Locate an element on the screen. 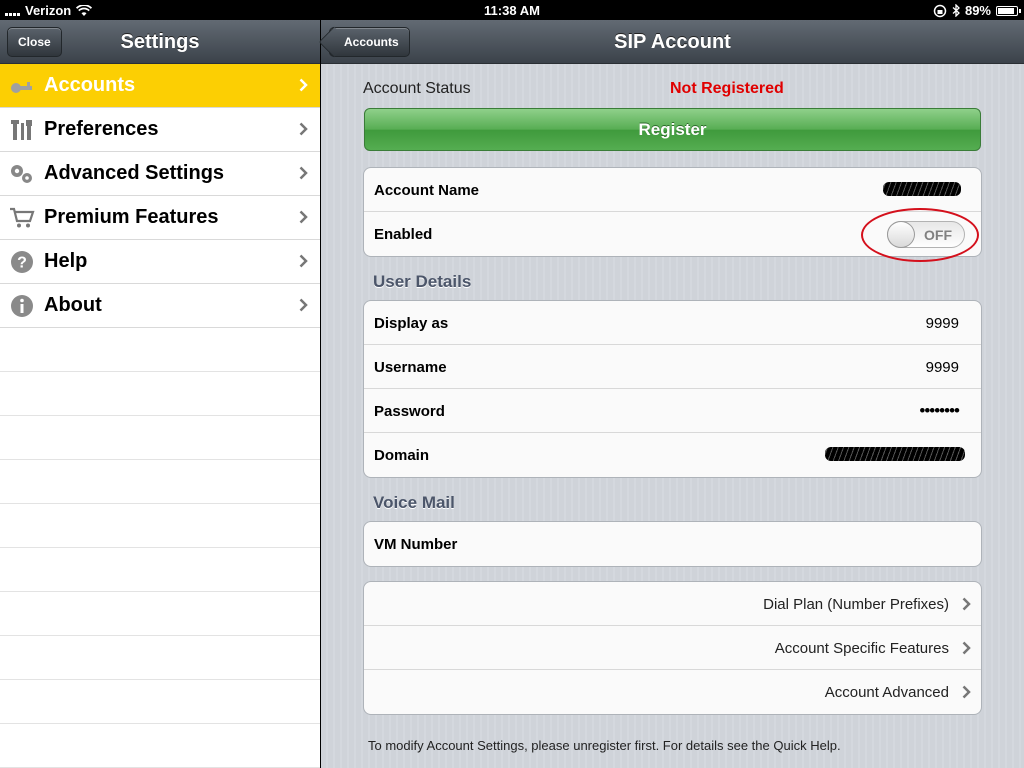  sidebar-title: Settings is located at coordinates (160, 42).